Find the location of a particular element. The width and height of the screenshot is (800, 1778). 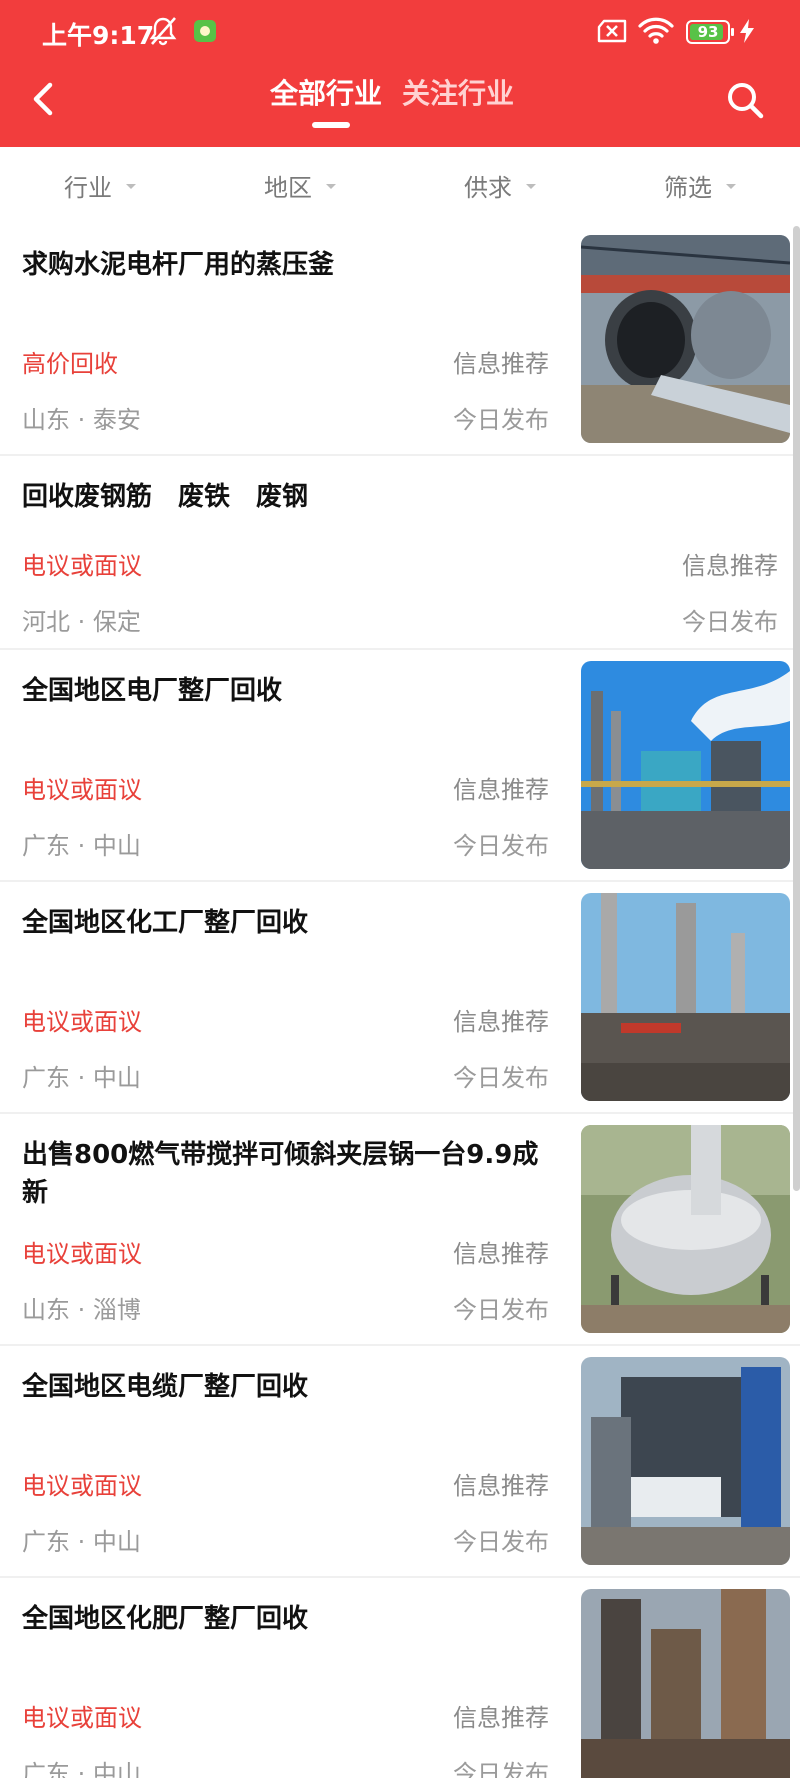

list-item: 求购水泥电杆厂用的蒸压釜 高价回收 信息推荐 山东 · 泰安 今日发布 is located at coordinates (400, 340).